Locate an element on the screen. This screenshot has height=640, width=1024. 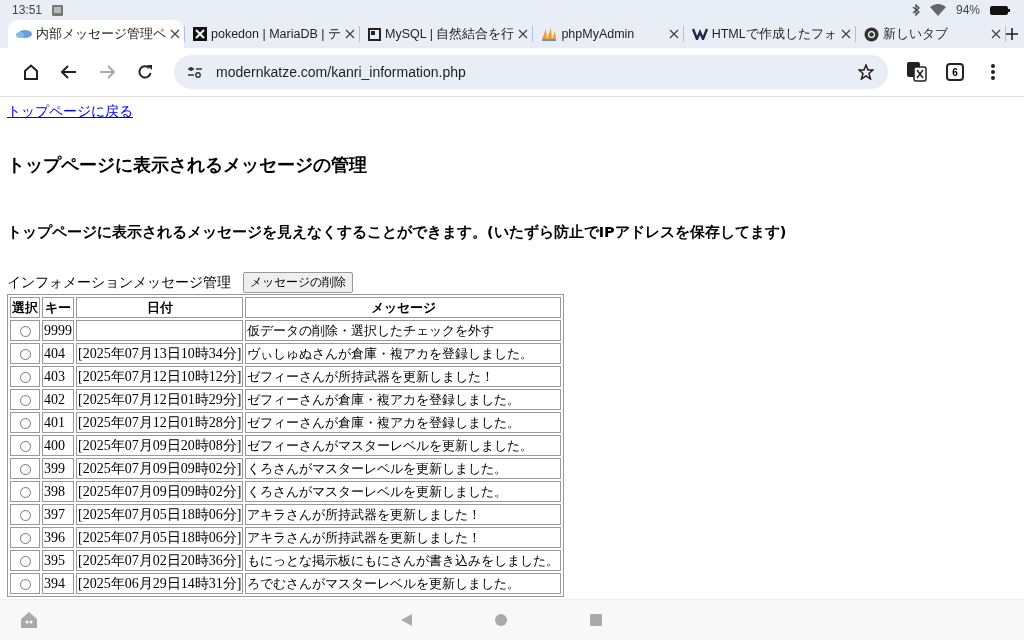
translate-icon is located at coordinates (917, 72).